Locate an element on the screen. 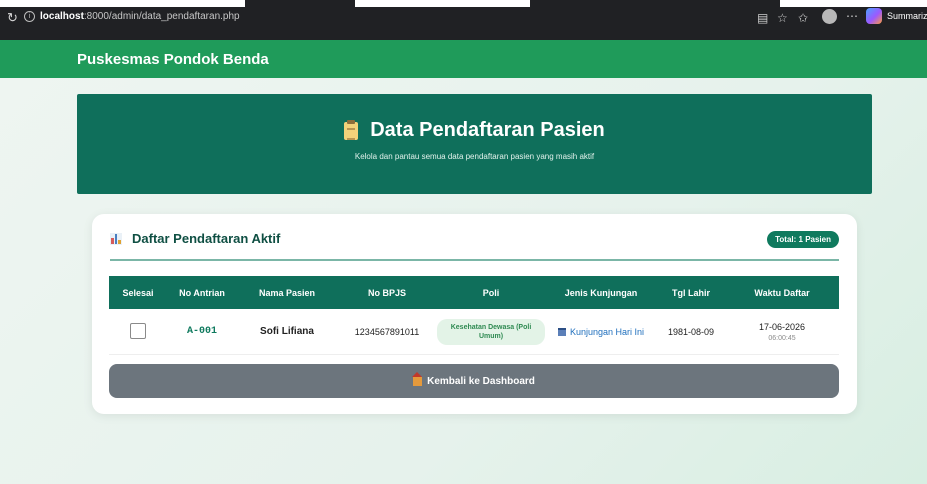  reading-mode-icon: ▤ is located at coordinates (762, 18).